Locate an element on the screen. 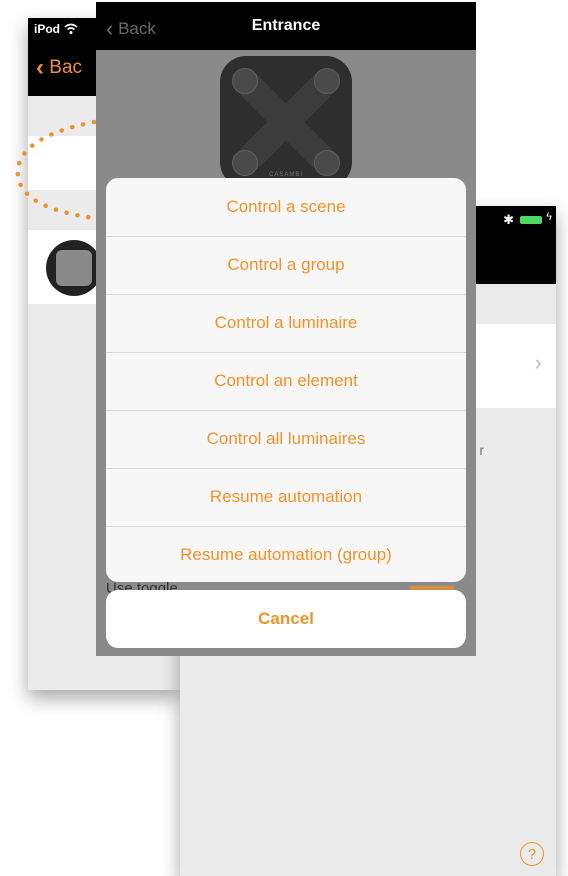  page-title: Entrance is located at coordinates (286, 25).